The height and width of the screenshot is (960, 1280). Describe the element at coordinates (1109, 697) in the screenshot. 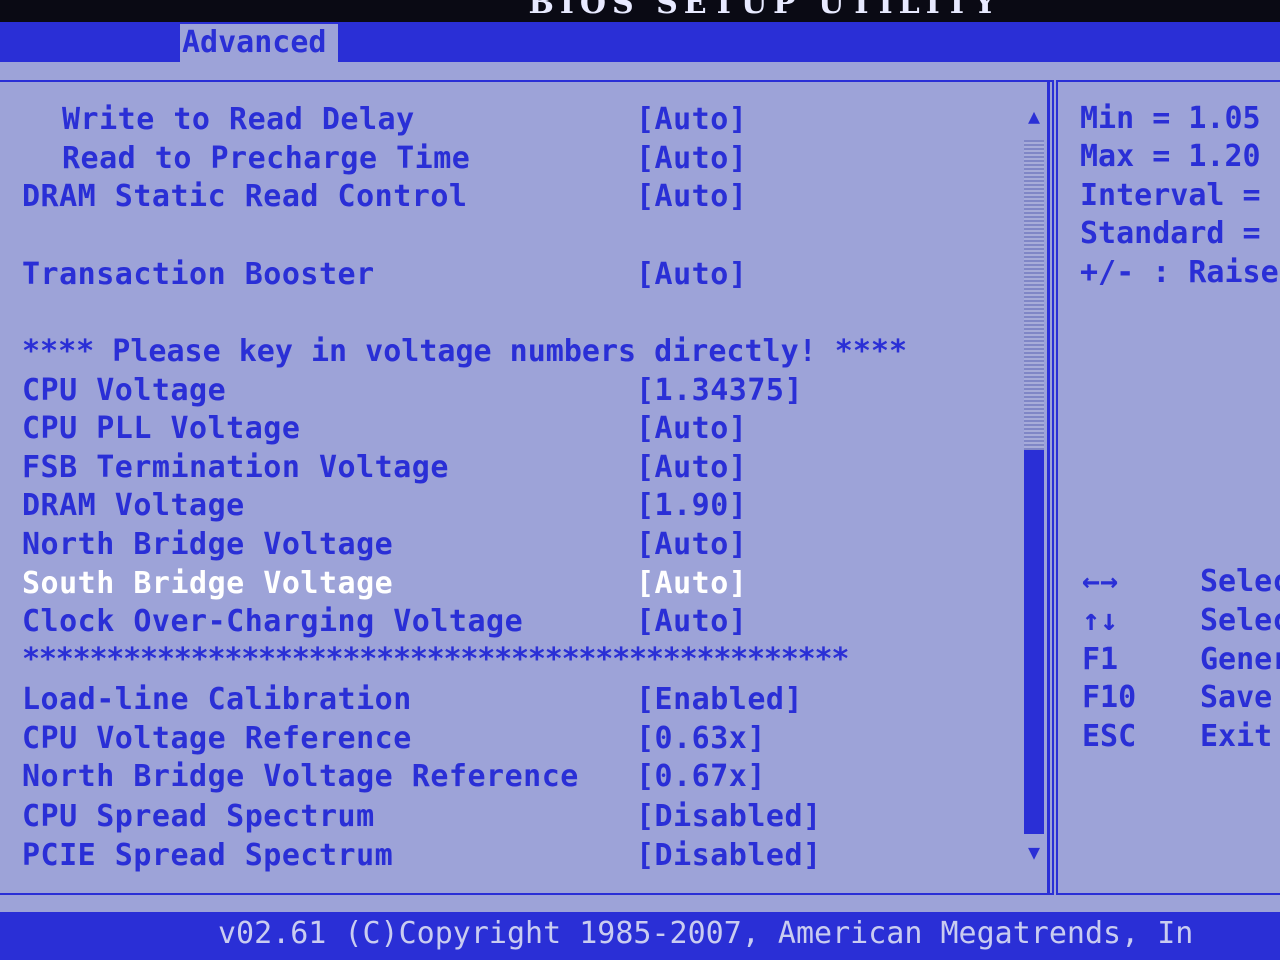

I see `key-f10: F10` at that location.